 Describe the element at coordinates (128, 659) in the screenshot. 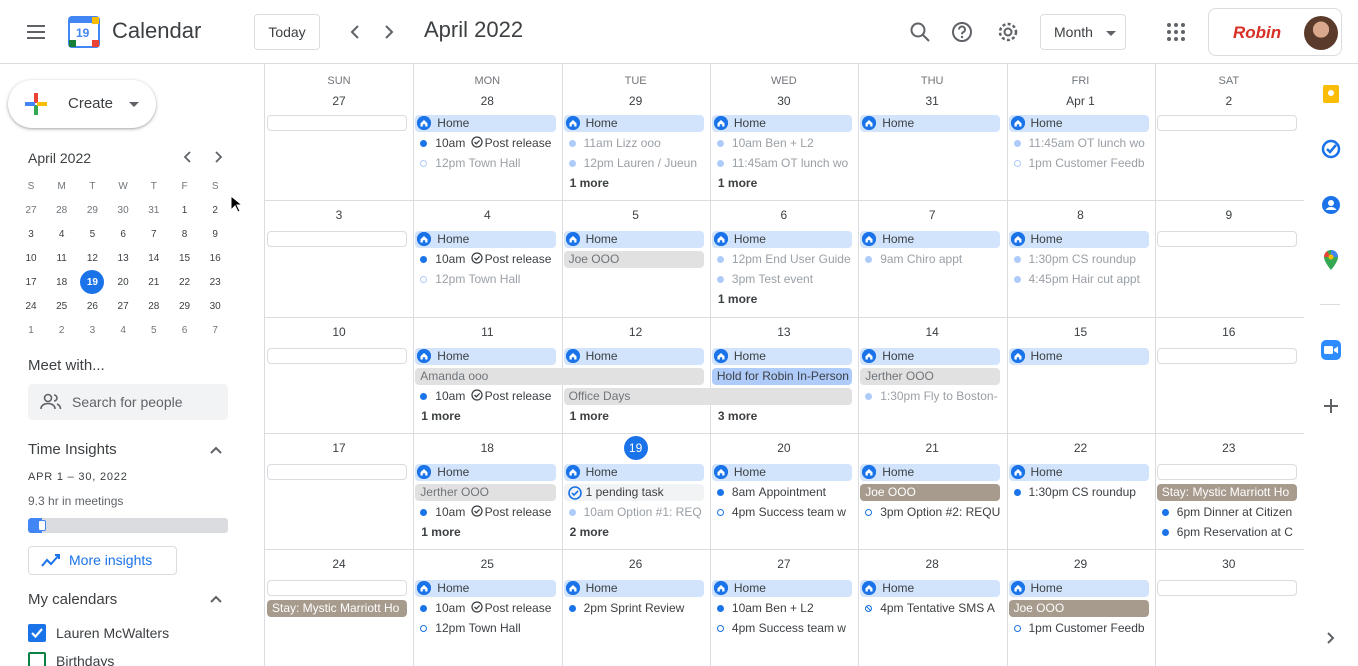

I see `calendar-item-birthdays: Birthdays` at that location.